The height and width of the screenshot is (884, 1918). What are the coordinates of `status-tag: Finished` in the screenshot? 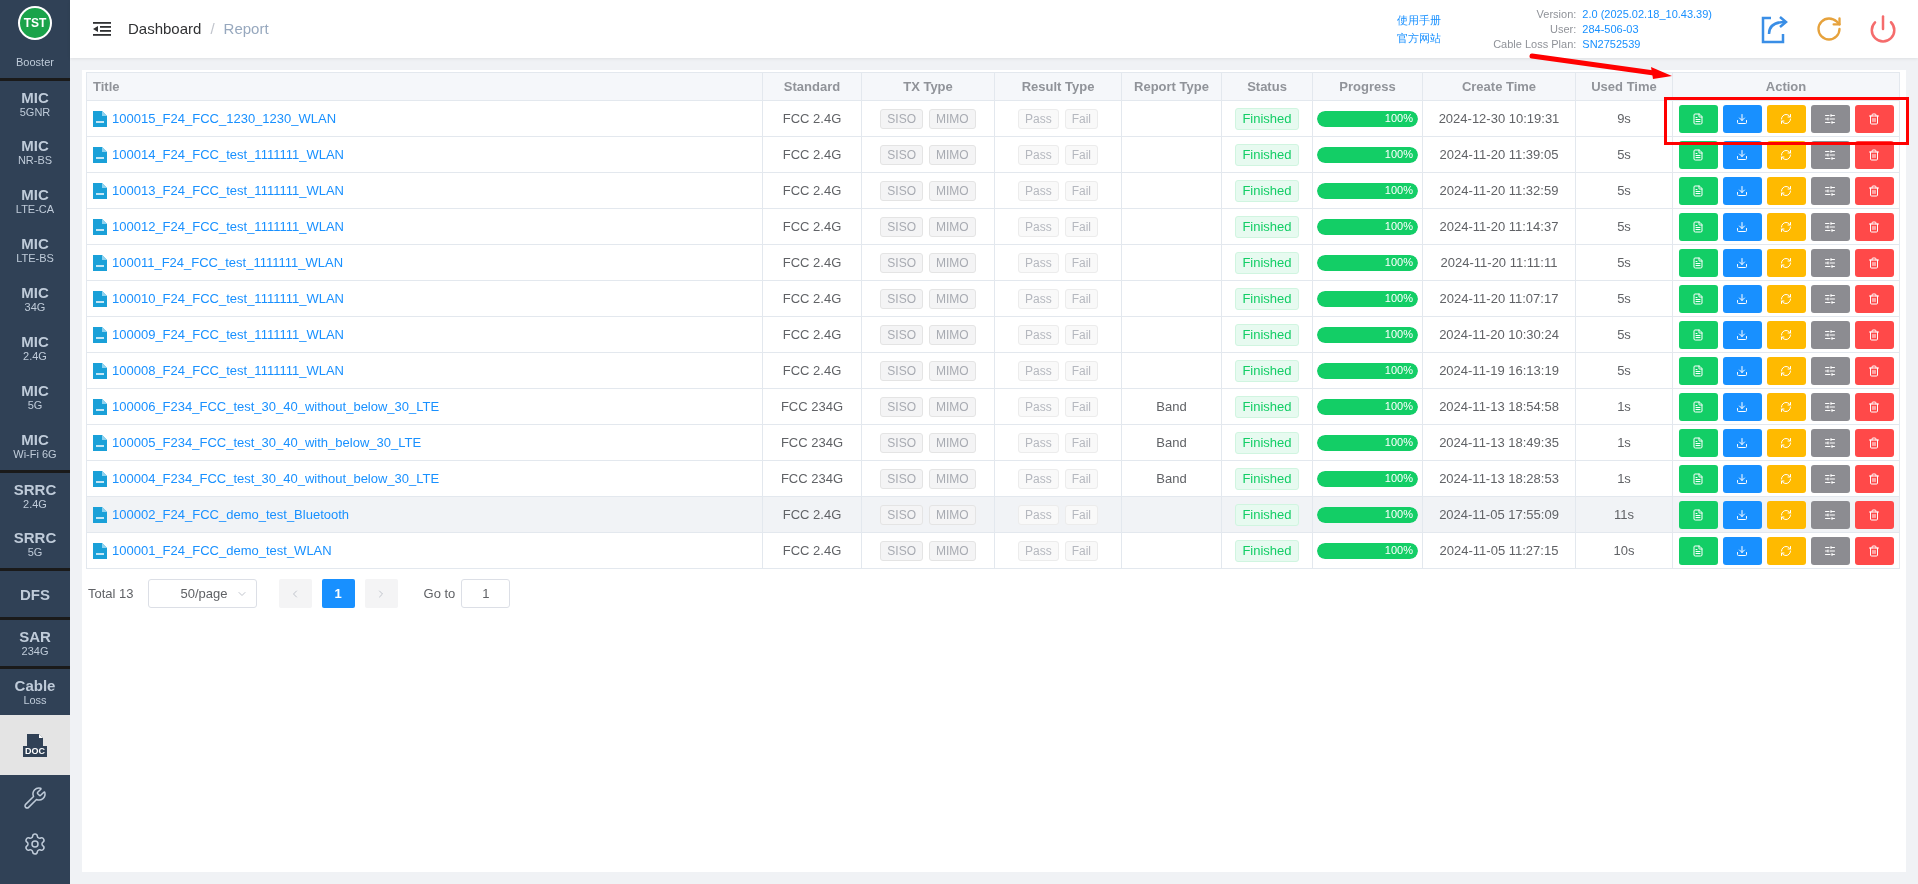 It's located at (1267, 478).